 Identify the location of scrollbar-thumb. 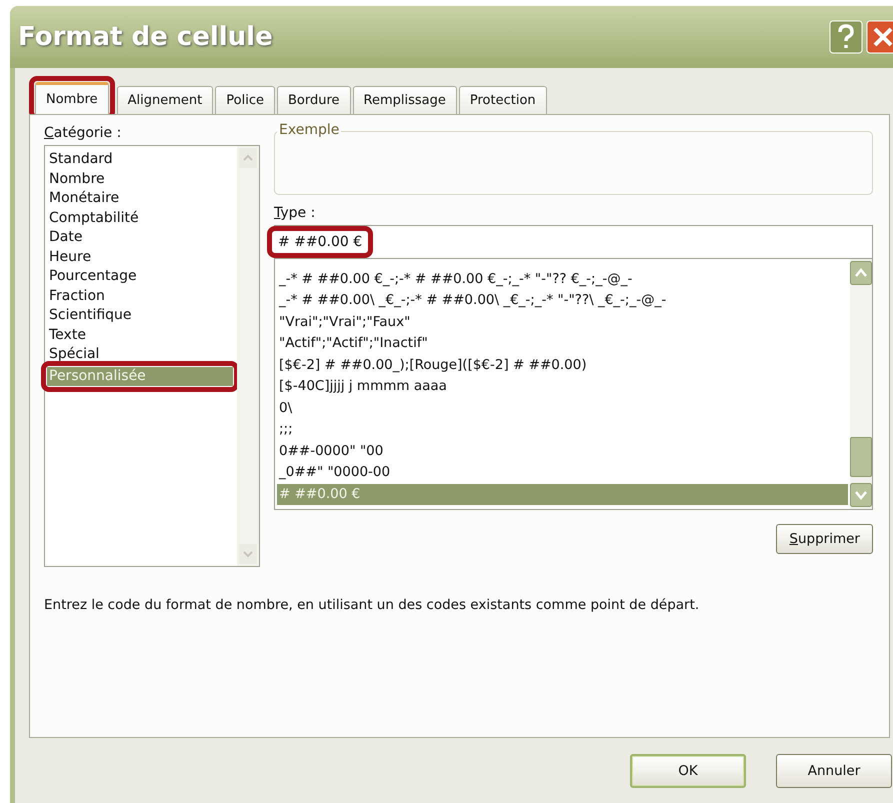
(861, 457).